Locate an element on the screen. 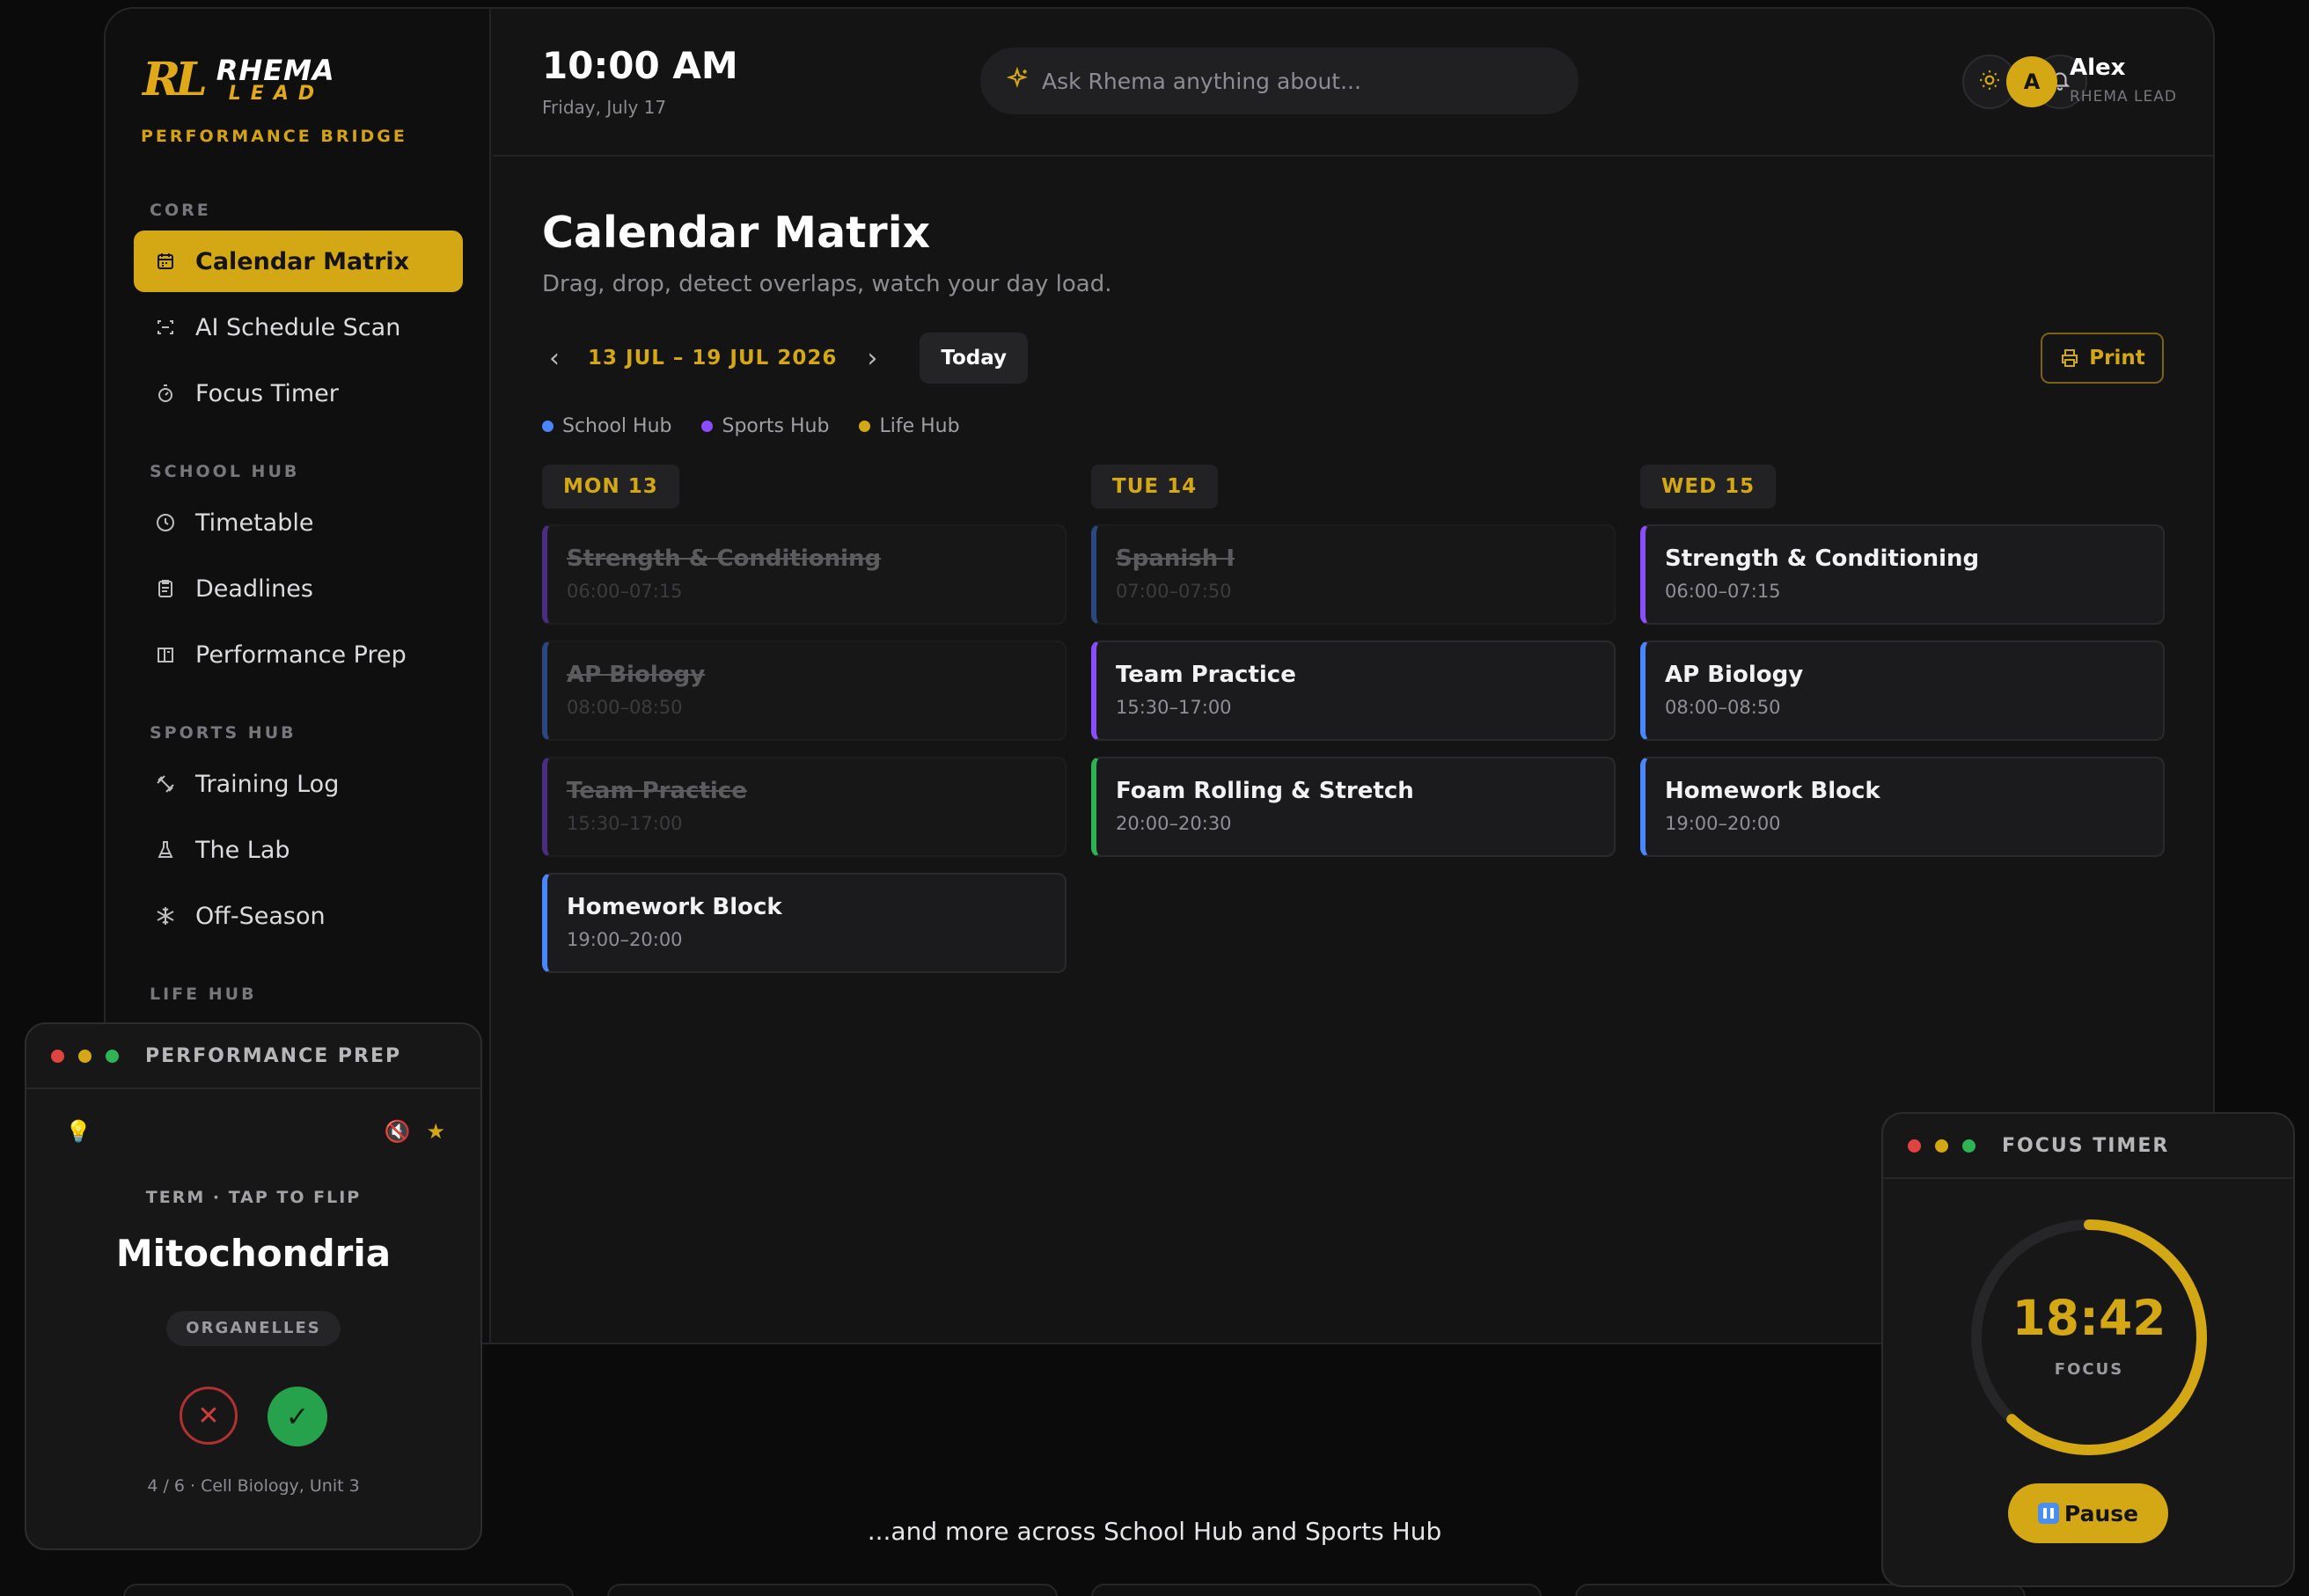 The image size is (2309, 1596). sidebar-item-off-season: Off-Season is located at coordinates (298, 916).